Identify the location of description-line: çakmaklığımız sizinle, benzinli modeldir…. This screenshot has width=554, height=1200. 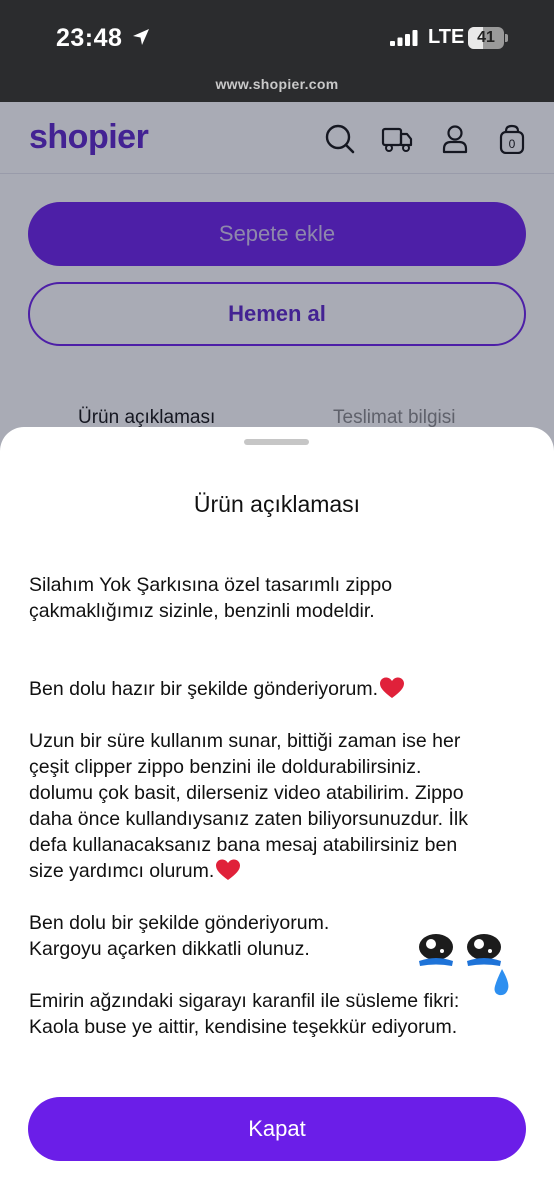
(202, 611).